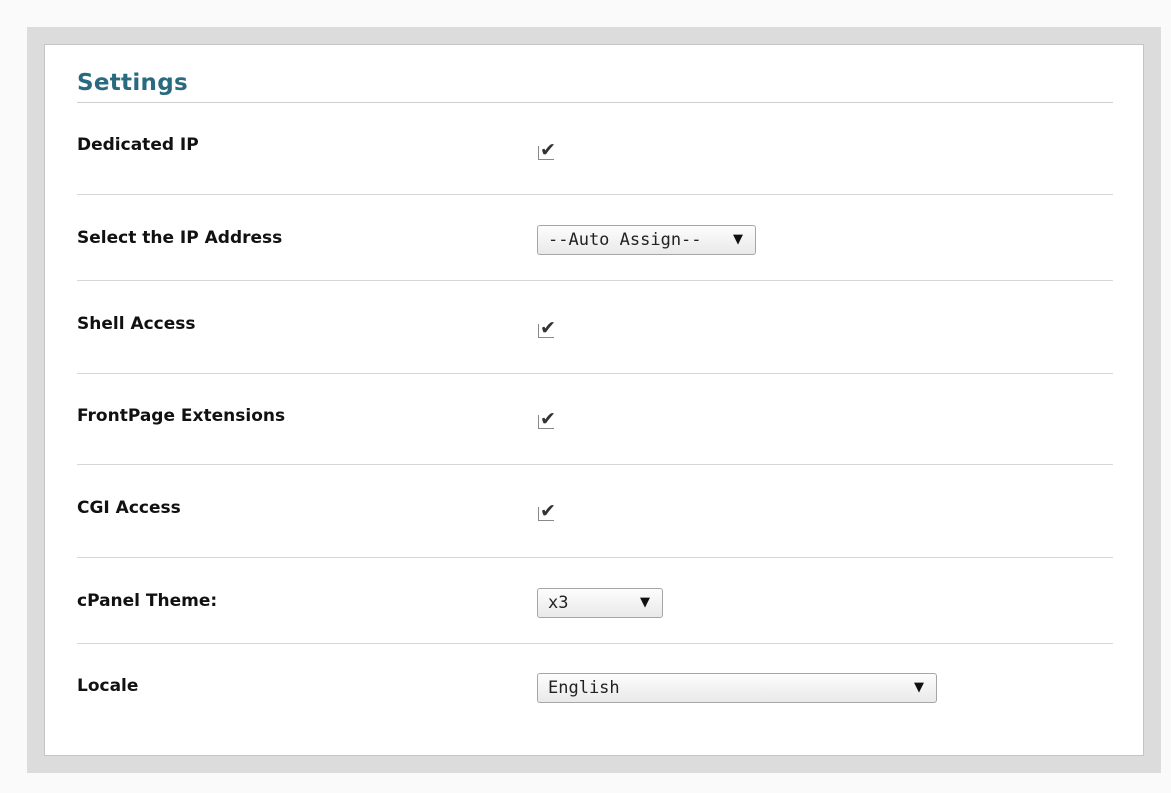  I want to click on ip-address-select-value: --Auto Assign--, so click(625, 240).